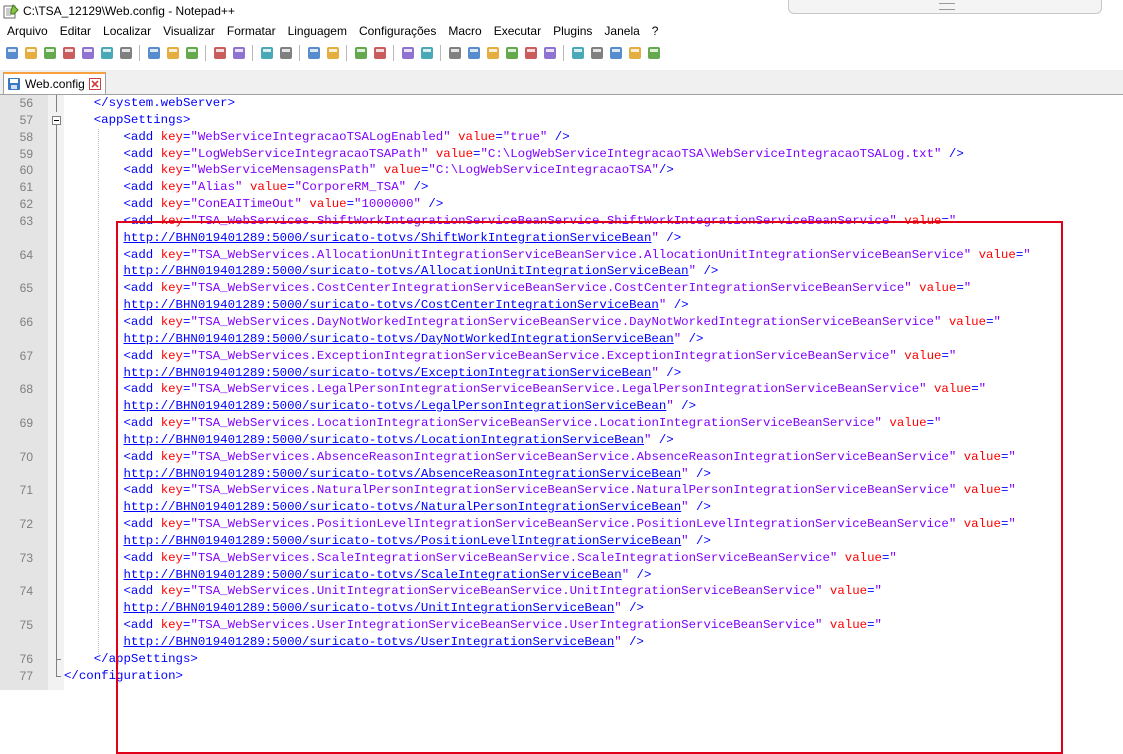 This screenshot has width=1123, height=754. I want to click on menu-localizar: Localizar, so click(127, 32).